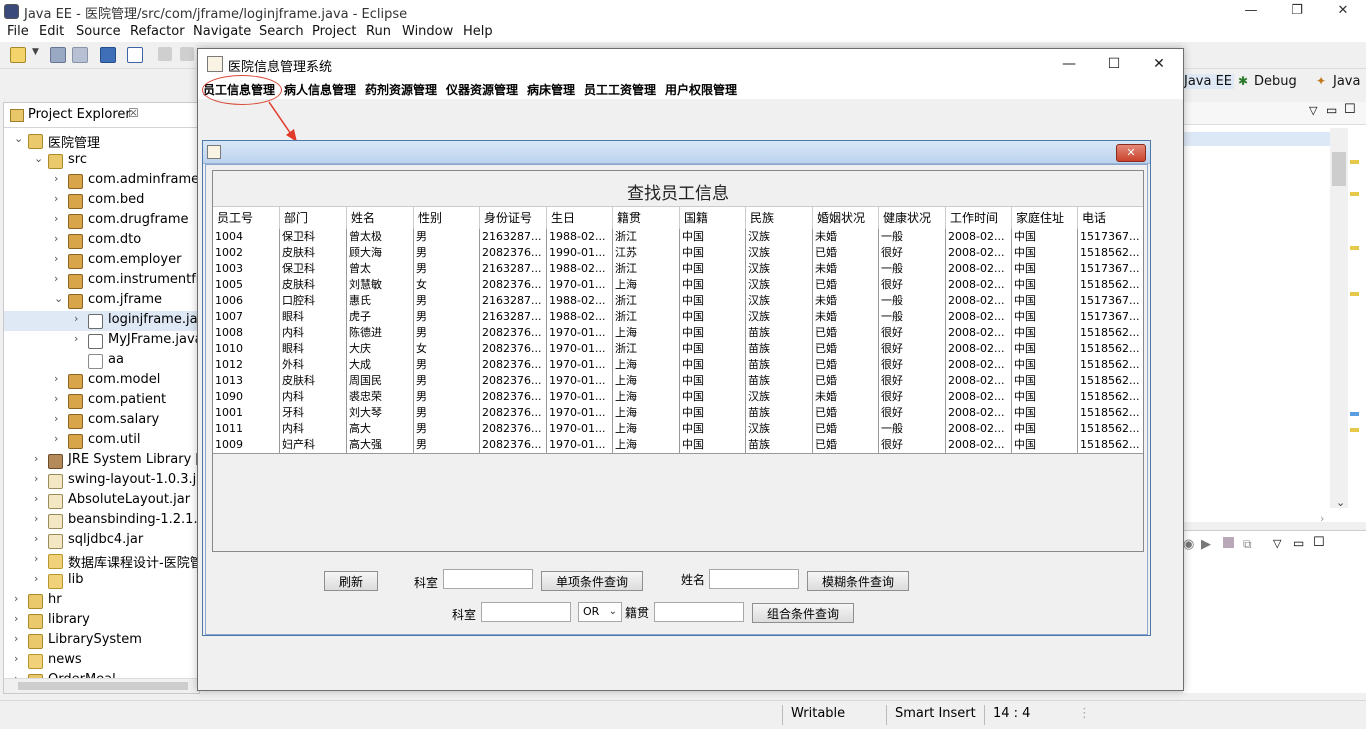 The image size is (1366, 729). I want to click on tree-item: › com.util, so click(101, 441).